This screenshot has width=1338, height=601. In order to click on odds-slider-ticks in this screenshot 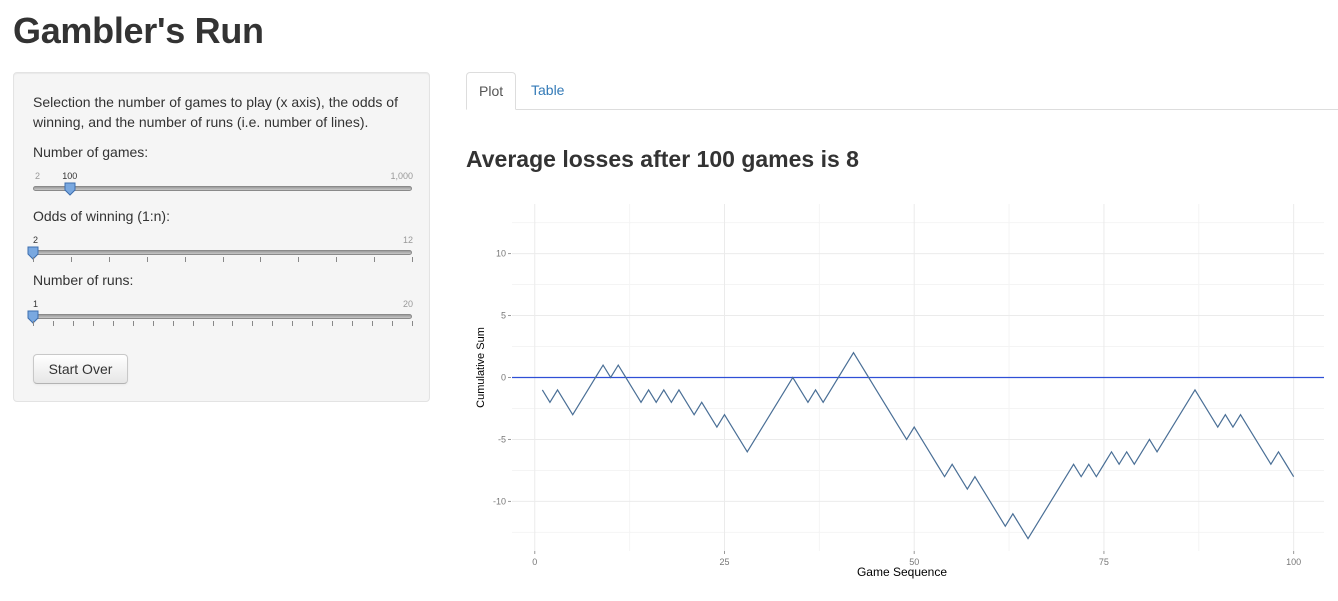, I will do `click(223, 261)`.